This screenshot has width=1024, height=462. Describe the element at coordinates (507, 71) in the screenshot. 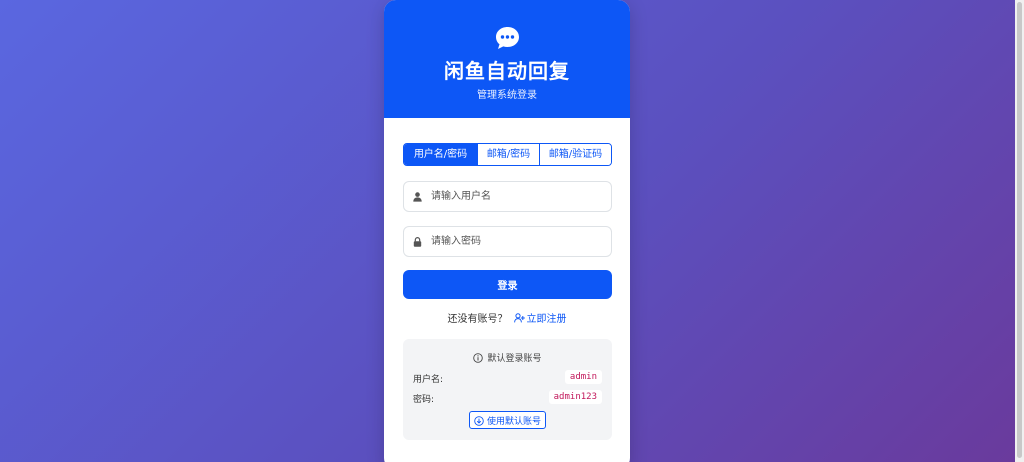

I see `app-title: 闲鱼自动回复` at that location.